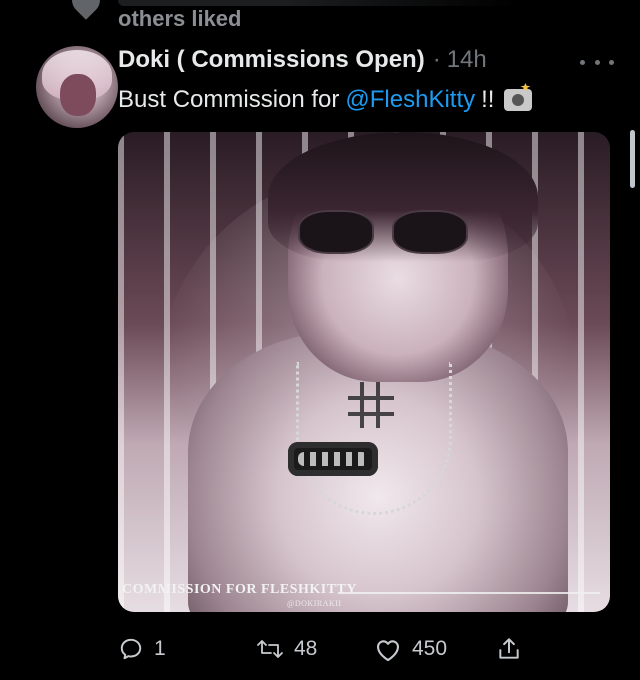 The width and height of the screenshot is (640, 680). I want to click on illustration-sunglasses, so click(383, 232).